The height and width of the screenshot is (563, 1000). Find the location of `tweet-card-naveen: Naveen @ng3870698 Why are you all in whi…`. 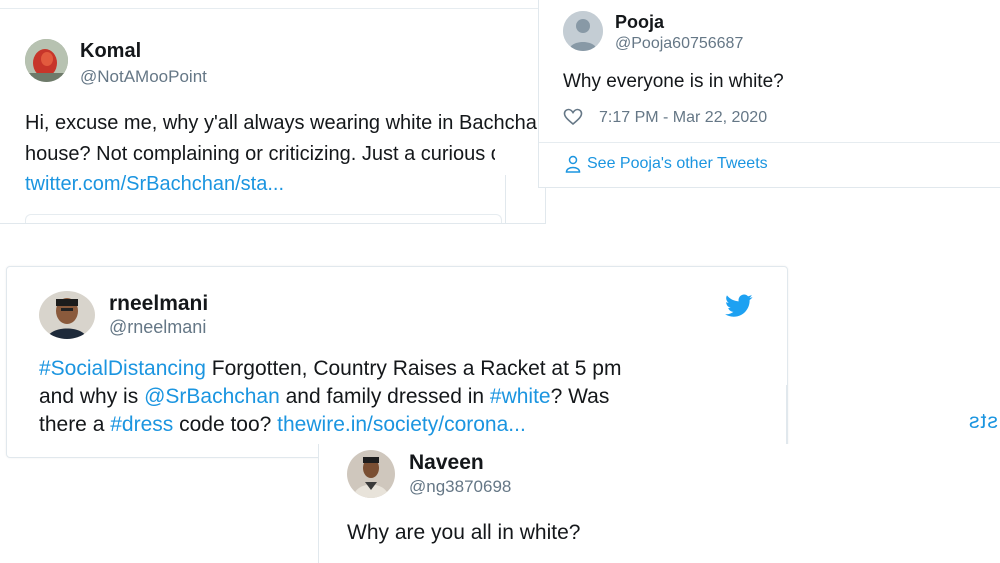

tweet-card-naveen: Naveen @ng3870698 Why are you all in whi… is located at coordinates (659, 503).